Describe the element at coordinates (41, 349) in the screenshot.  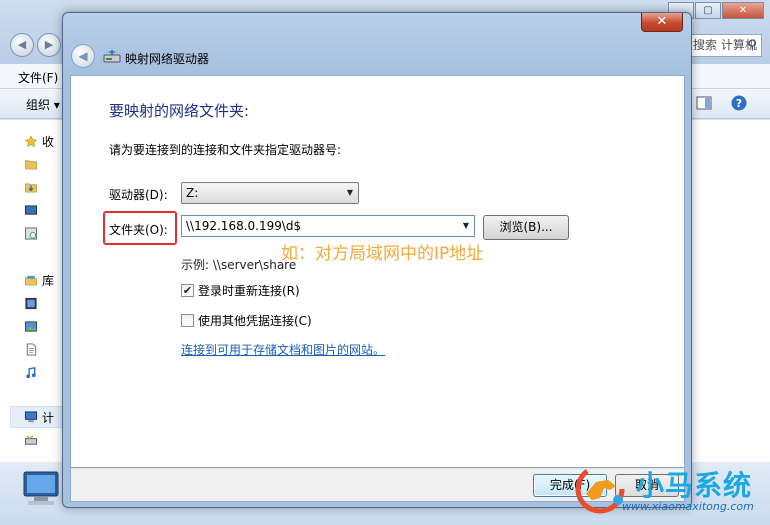
I see `sidebar-item-documents` at that location.